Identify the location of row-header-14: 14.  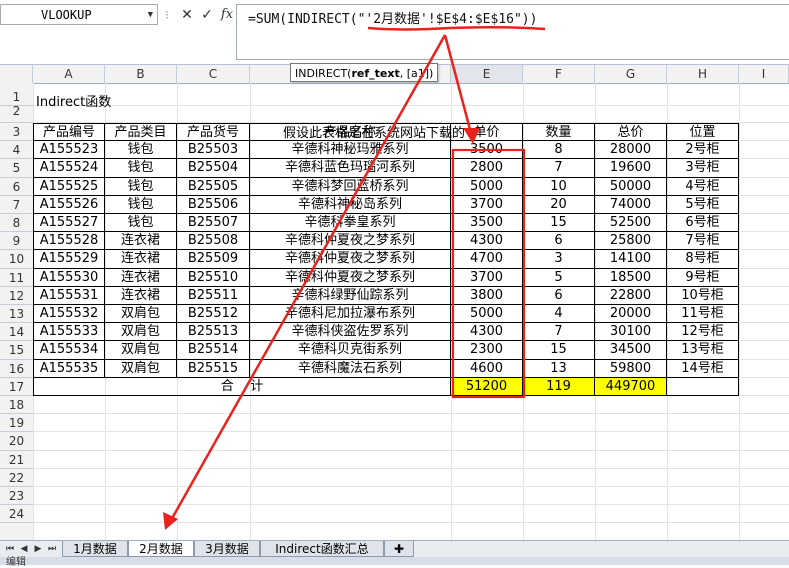
(16, 332).